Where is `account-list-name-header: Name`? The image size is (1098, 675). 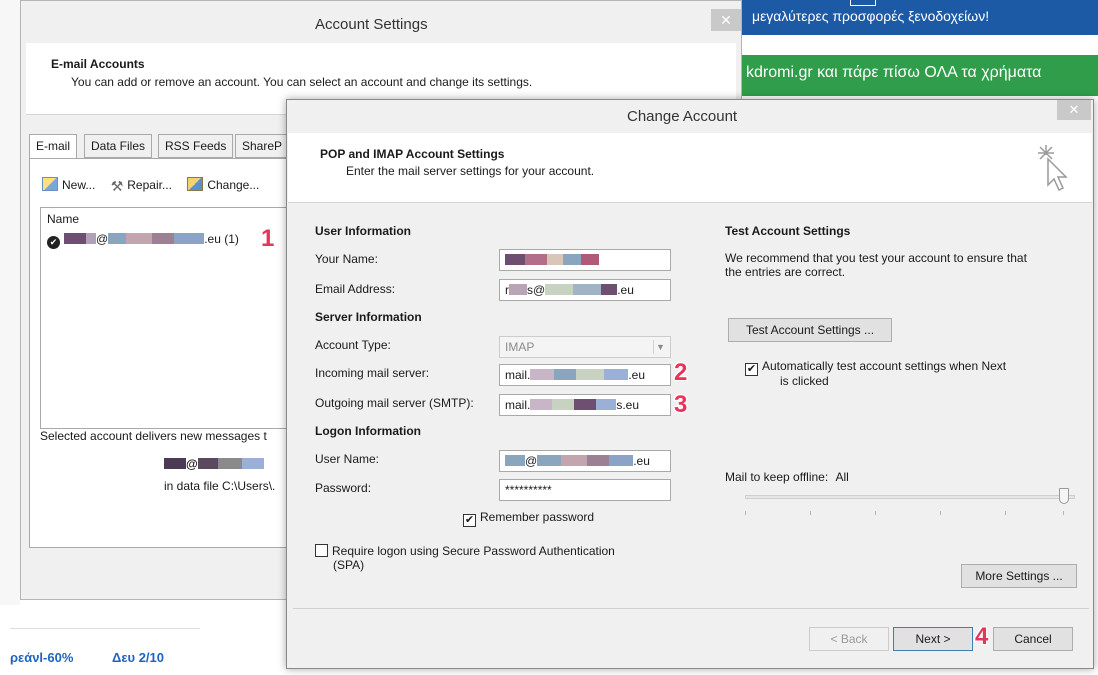 account-list-name-header: Name is located at coordinates (63, 219).